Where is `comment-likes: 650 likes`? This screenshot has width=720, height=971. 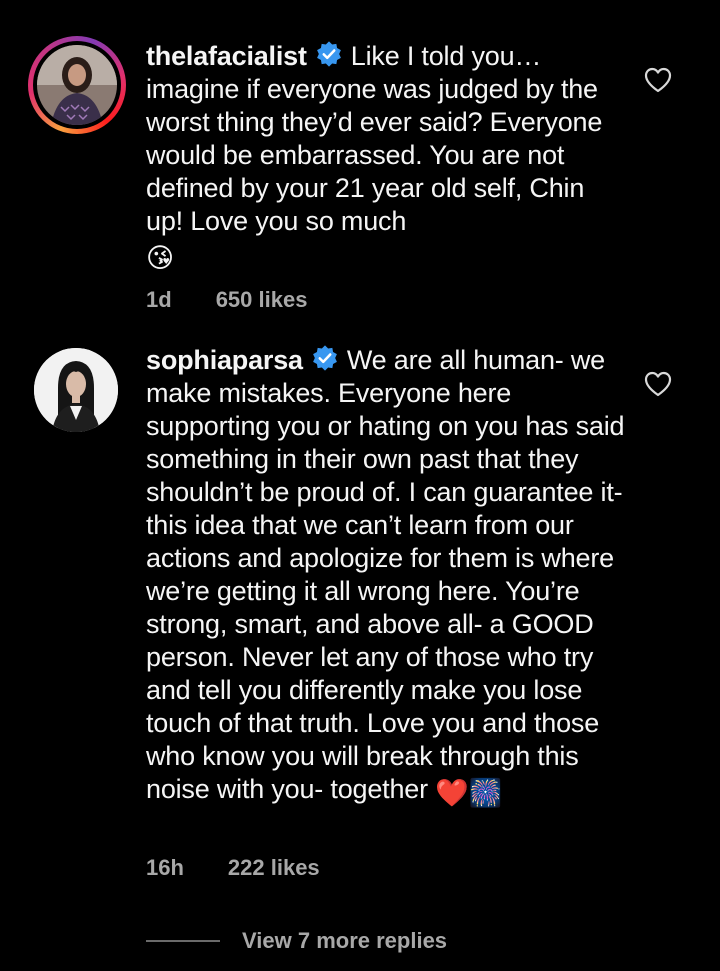 comment-likes: 650 likes is located at coordinates (262, 299).